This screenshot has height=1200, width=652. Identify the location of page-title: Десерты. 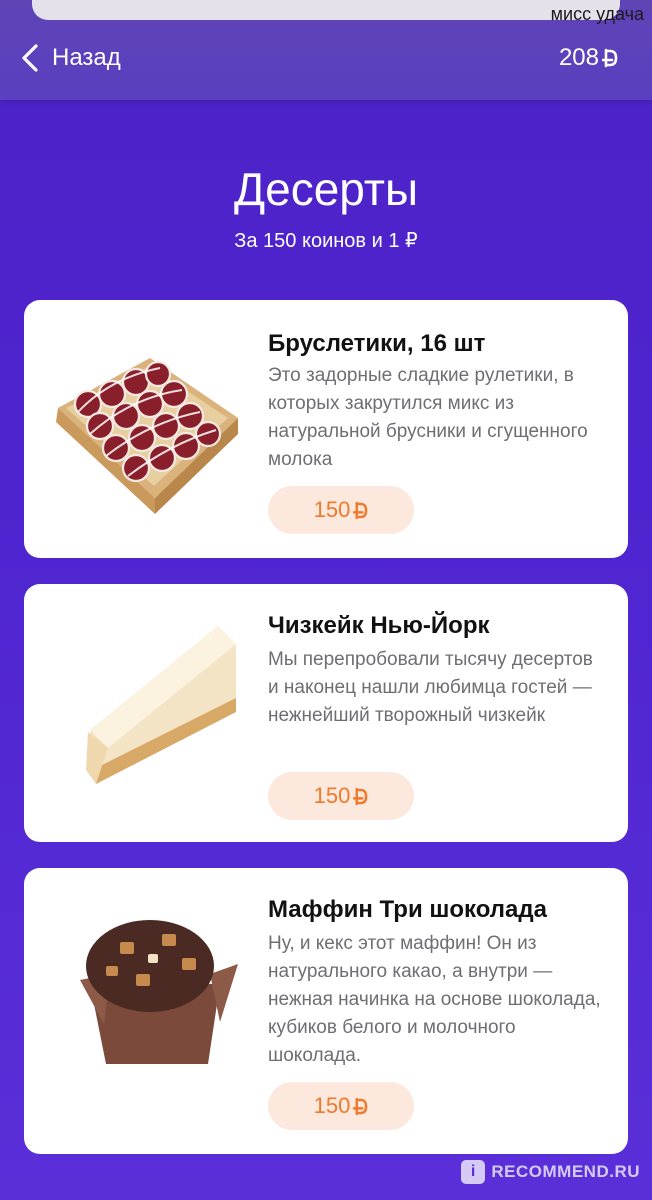
(326, 189).